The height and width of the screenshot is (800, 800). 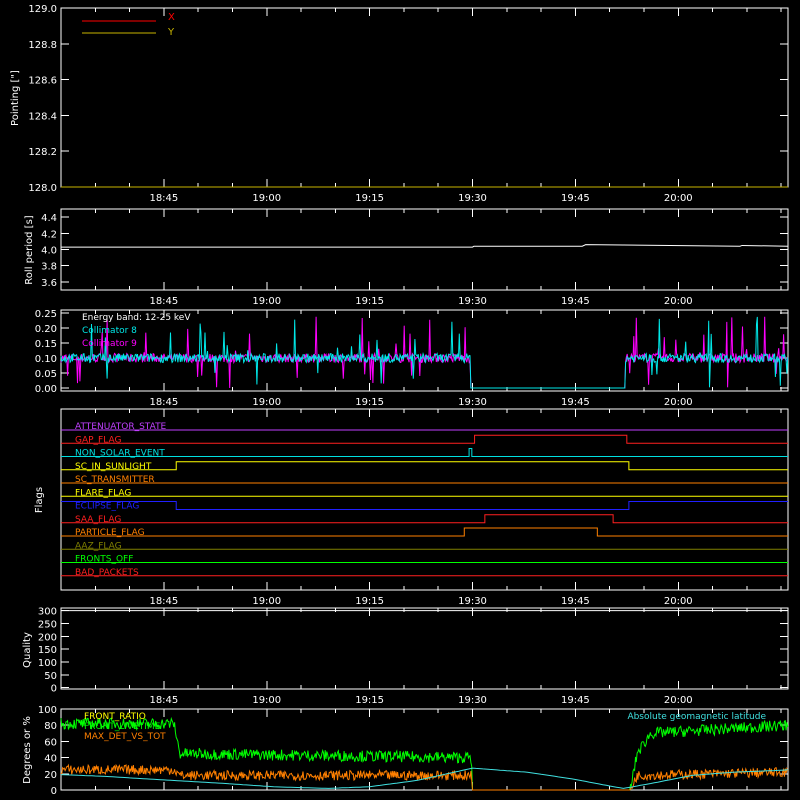 What do you see at coordinates (47, 624) in the screenshot?
I see `y-tick-label: 250` at bounding box center [47, 624].